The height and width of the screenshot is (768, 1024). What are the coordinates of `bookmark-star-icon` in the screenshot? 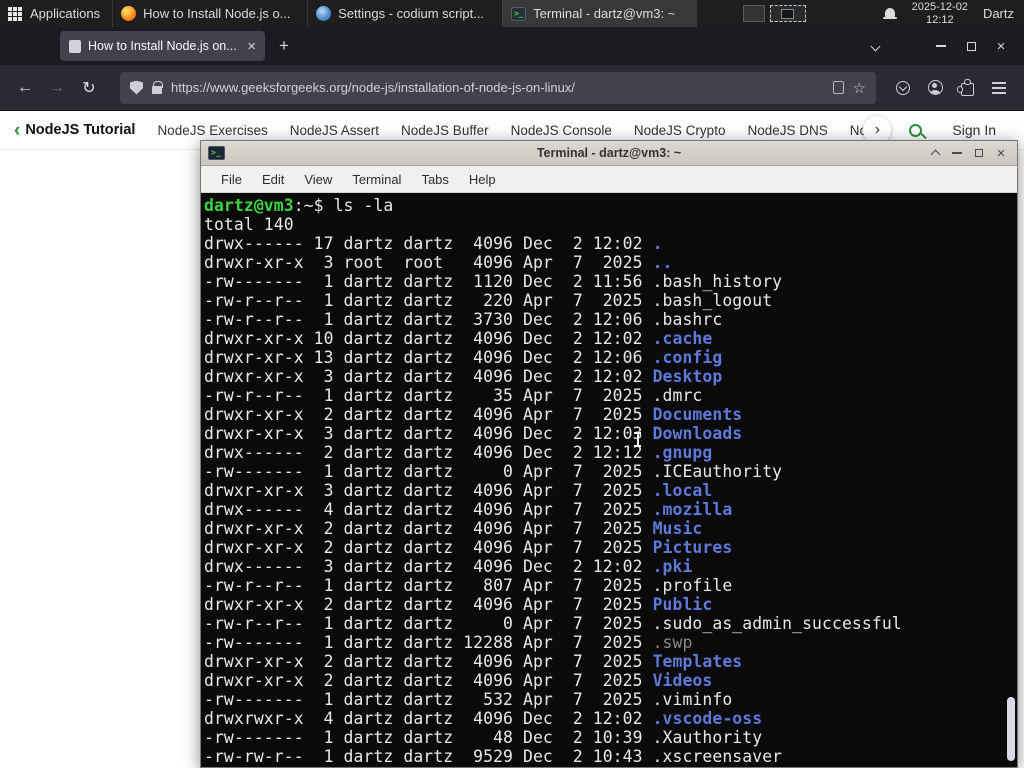 It's located at (859, 88).